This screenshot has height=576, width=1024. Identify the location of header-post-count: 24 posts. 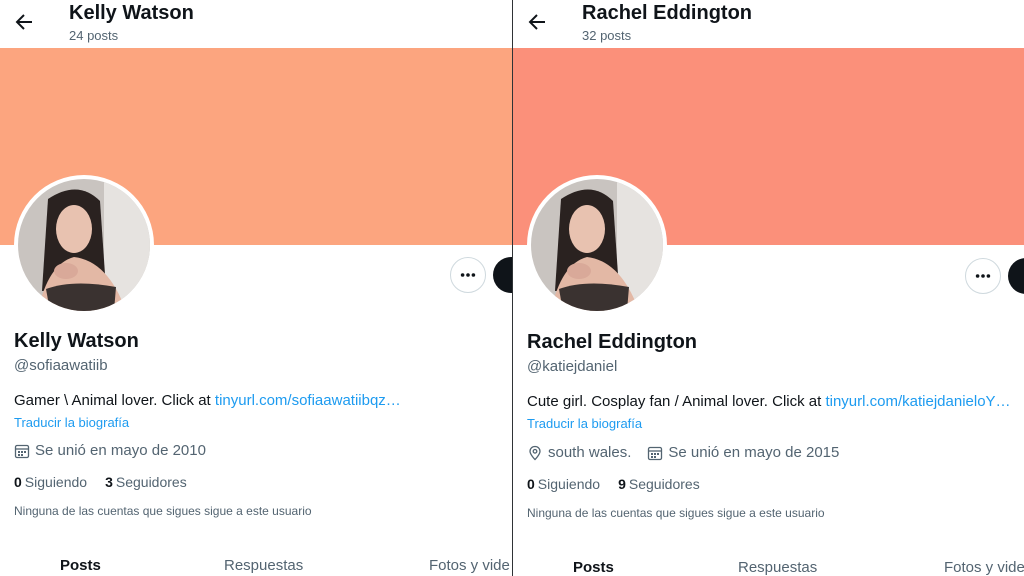
(94, 35).